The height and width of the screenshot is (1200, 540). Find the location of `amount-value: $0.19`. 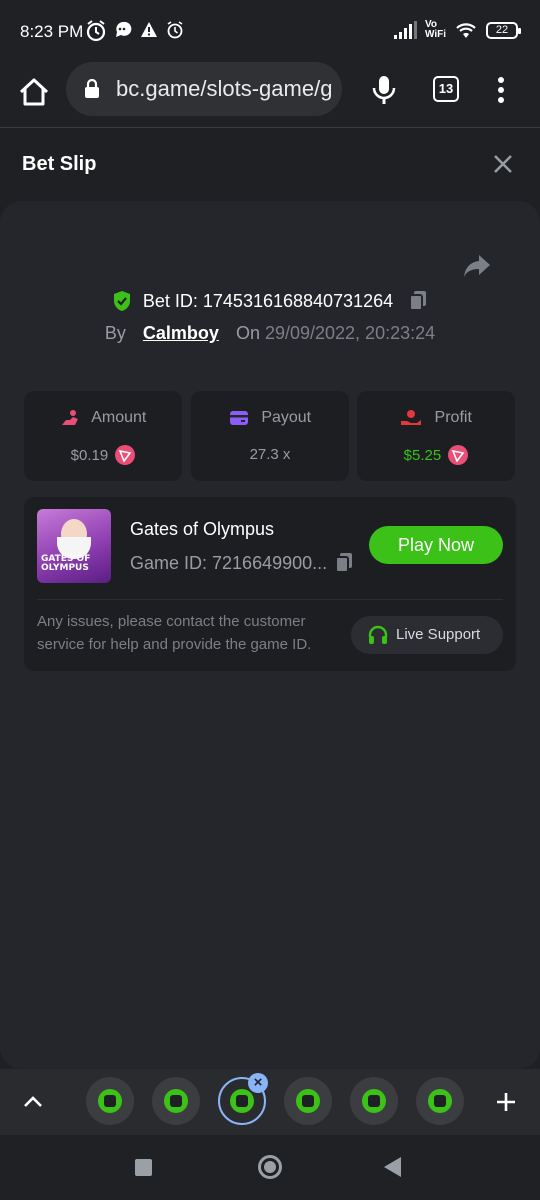

amount-value: $0.19 is located at coordinates (89, 455).